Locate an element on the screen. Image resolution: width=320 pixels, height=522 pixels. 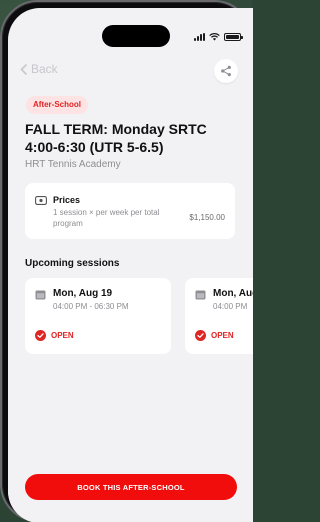
share-button is located at coordinates (226, 71).